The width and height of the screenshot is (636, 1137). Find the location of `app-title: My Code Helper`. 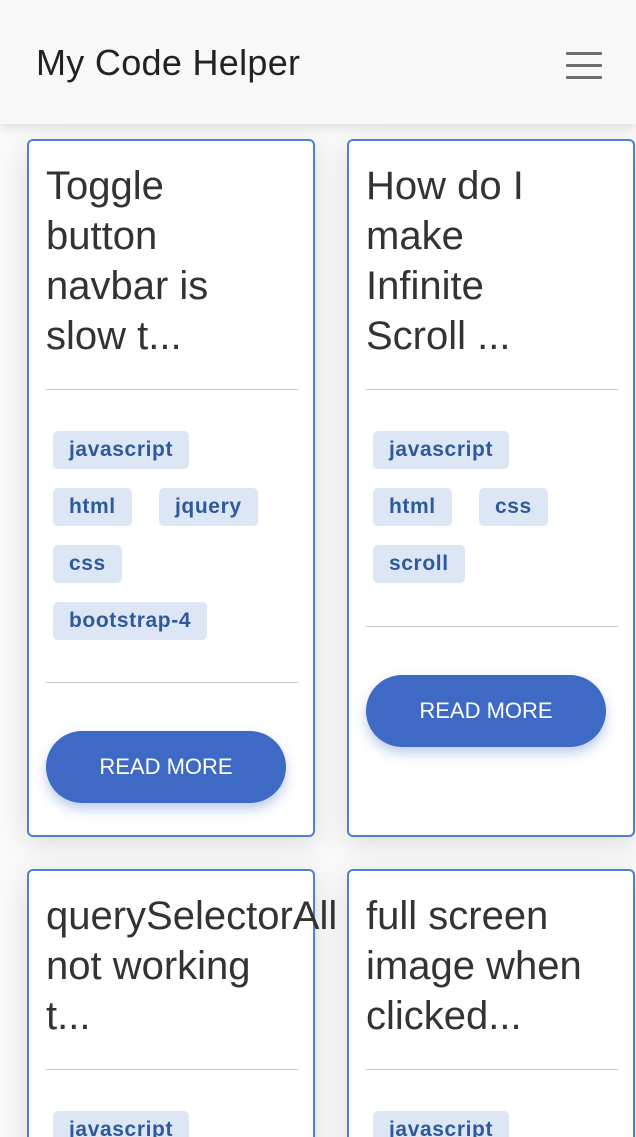

app-title: My Code Helper is located at coordinates (168, 62).